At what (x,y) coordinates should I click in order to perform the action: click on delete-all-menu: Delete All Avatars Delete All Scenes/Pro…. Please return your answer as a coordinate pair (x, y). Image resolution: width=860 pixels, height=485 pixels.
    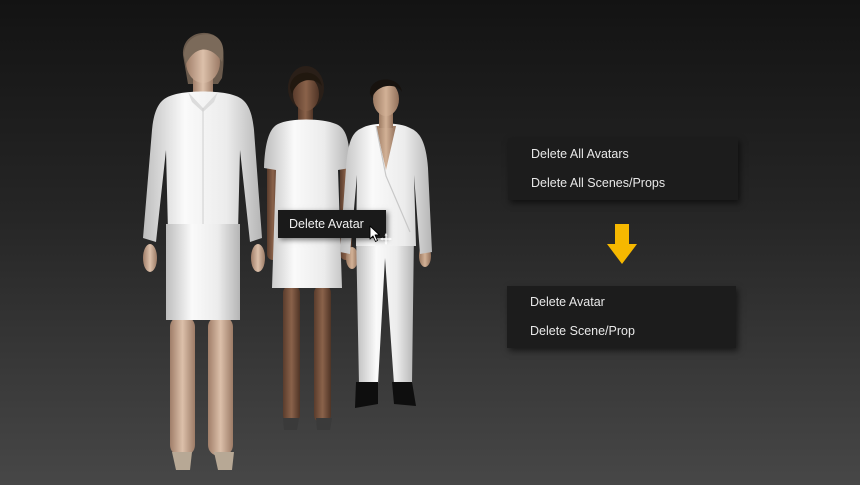
    Looking at the image, I should click on (623, 169).